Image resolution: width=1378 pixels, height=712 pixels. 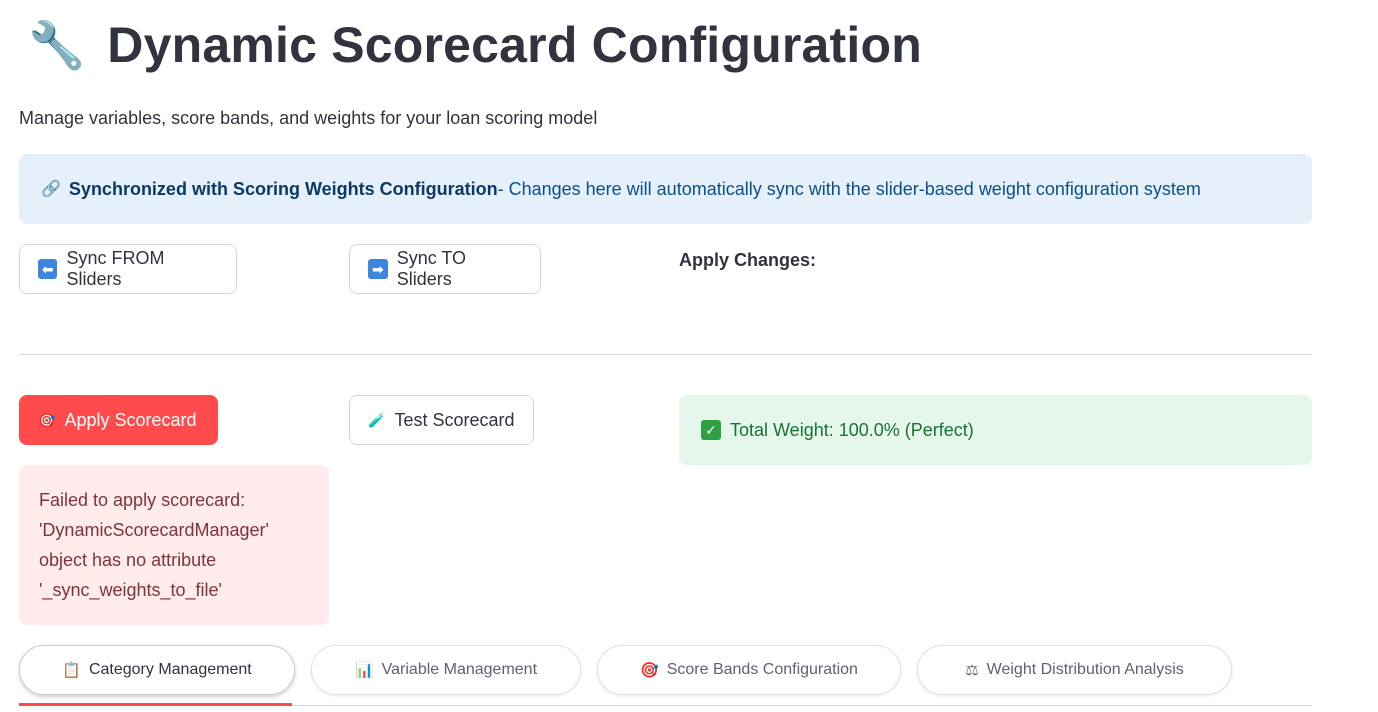 I want to click on tab-weight-distribution-analysis: ⚖ Weight Distribution Analysis, so click(x=1074, y=670).